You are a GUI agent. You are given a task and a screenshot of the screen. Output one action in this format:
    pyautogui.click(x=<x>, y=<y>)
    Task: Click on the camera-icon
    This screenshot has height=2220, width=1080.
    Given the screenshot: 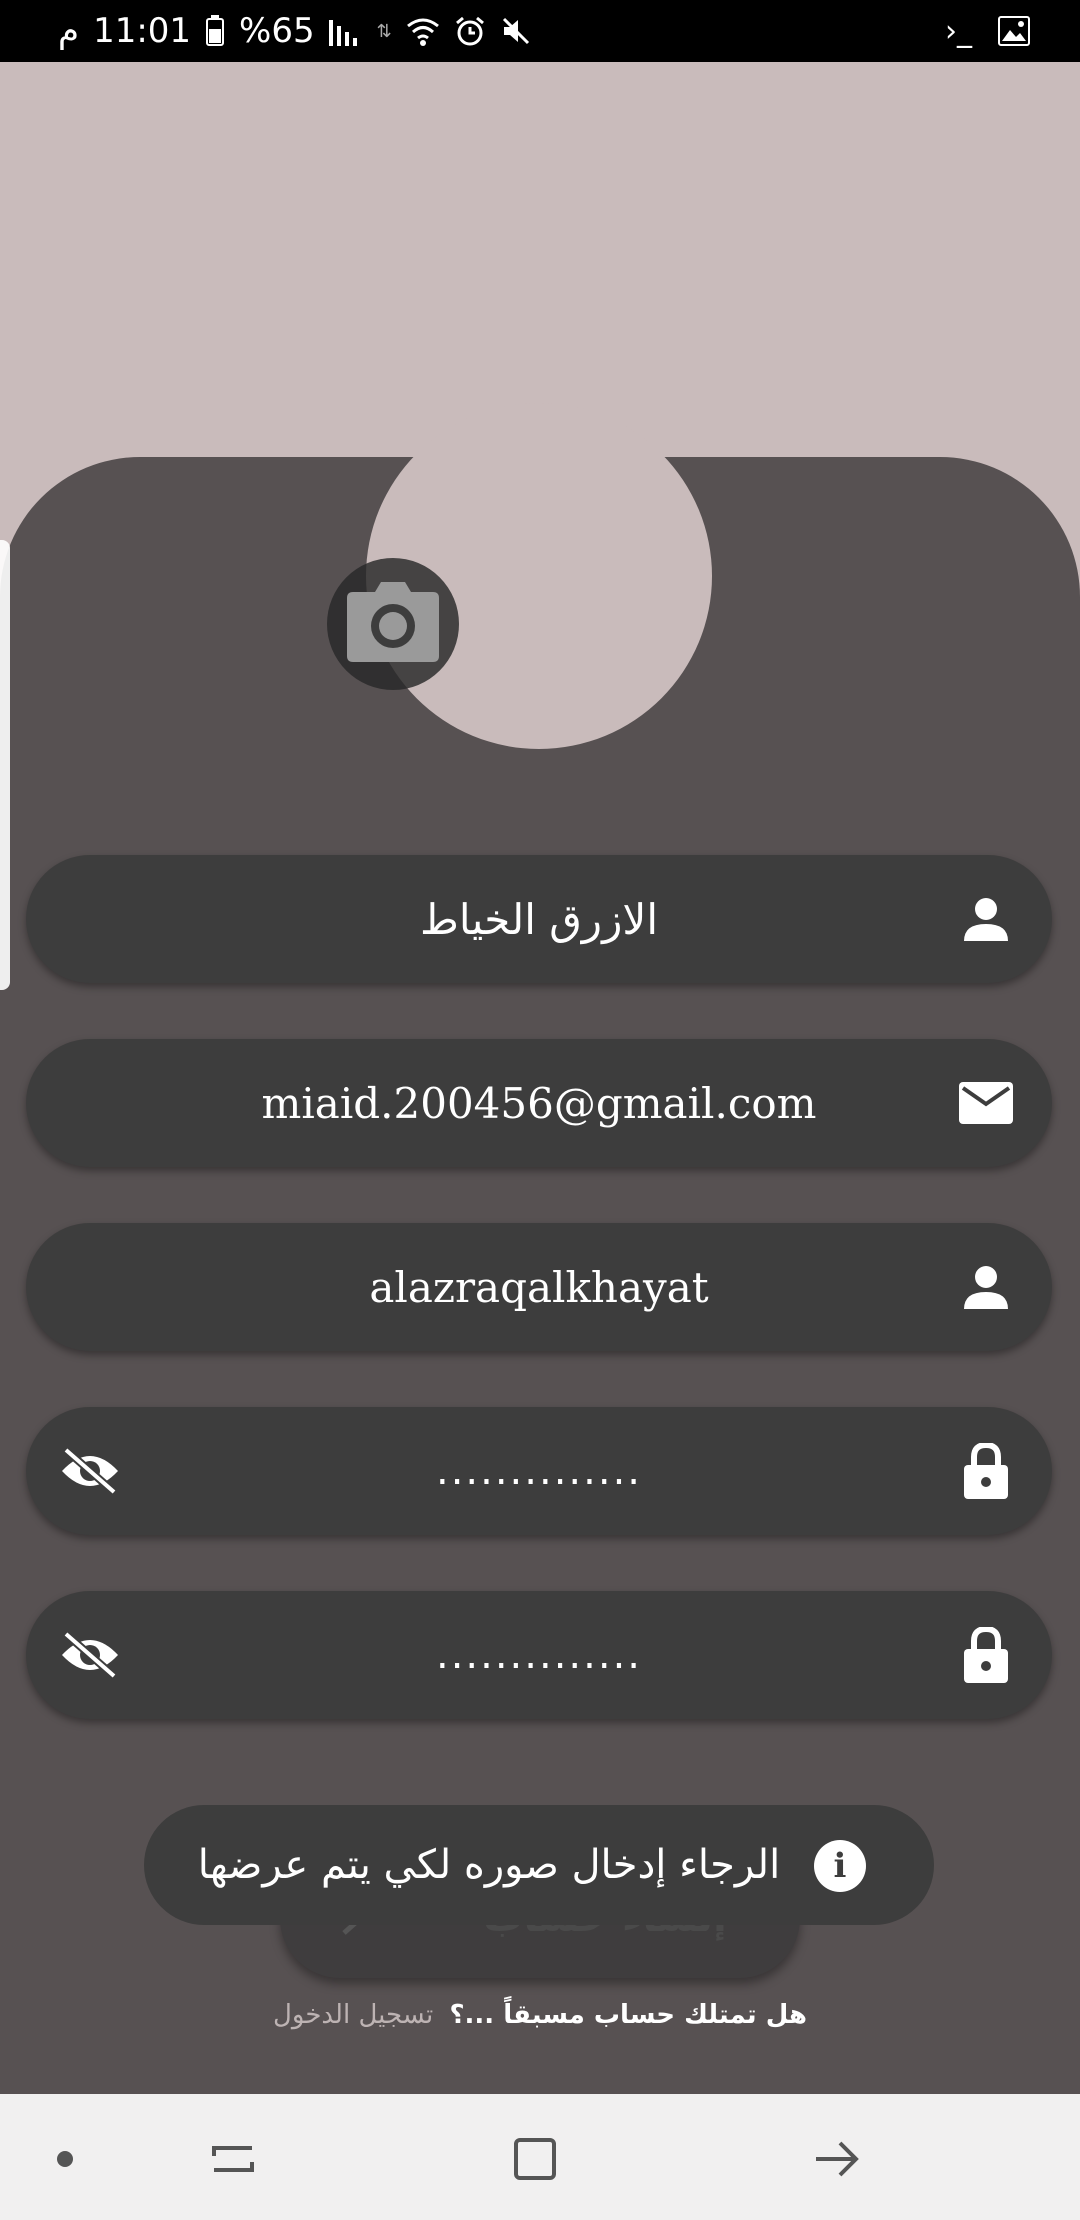 What is the action you would take?
    pyautogui.click(x=393, y=624)
    